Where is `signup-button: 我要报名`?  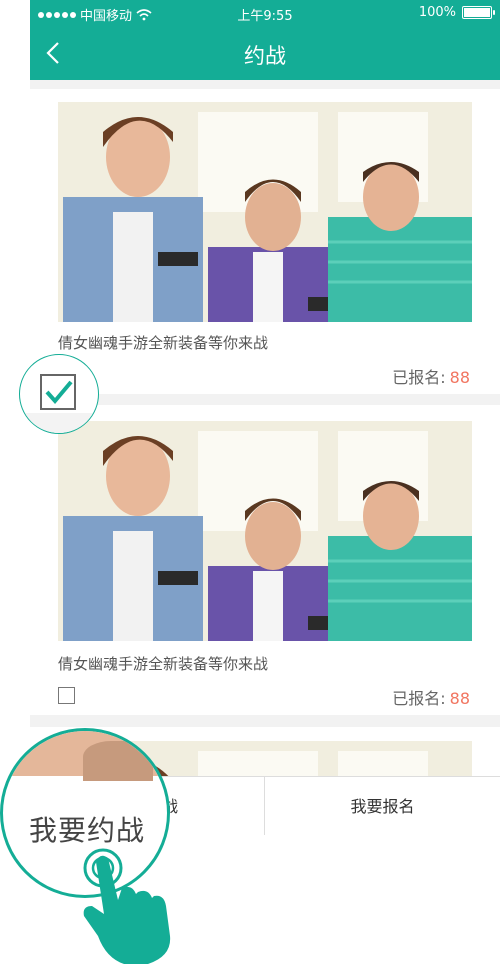
signup-button: 我要报名 is located at coordinates (382, 806).